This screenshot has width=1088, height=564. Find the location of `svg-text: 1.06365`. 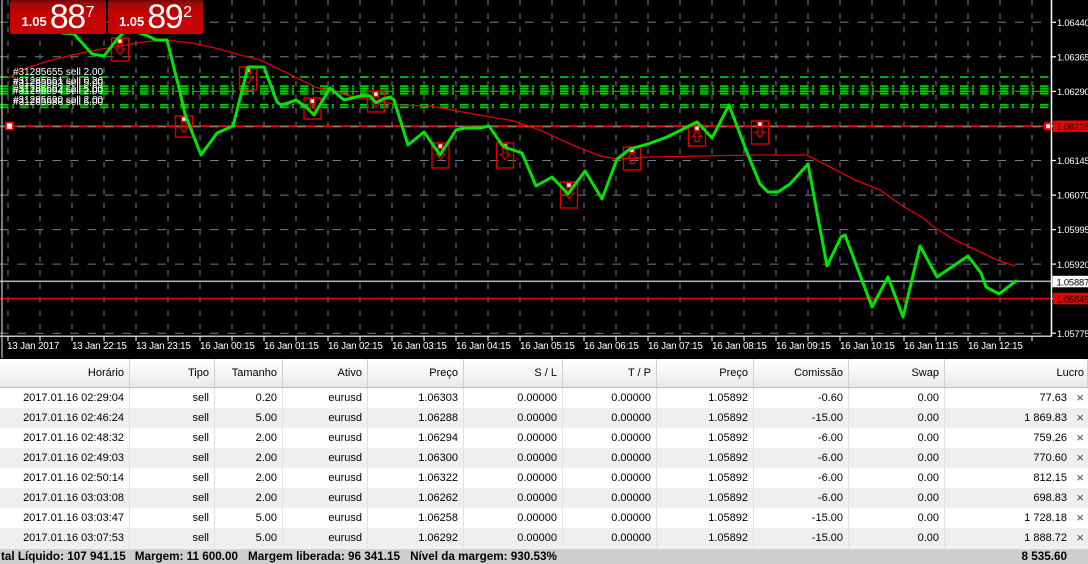

svg-text: 1.06365 is located at coordinates (1072, 56).